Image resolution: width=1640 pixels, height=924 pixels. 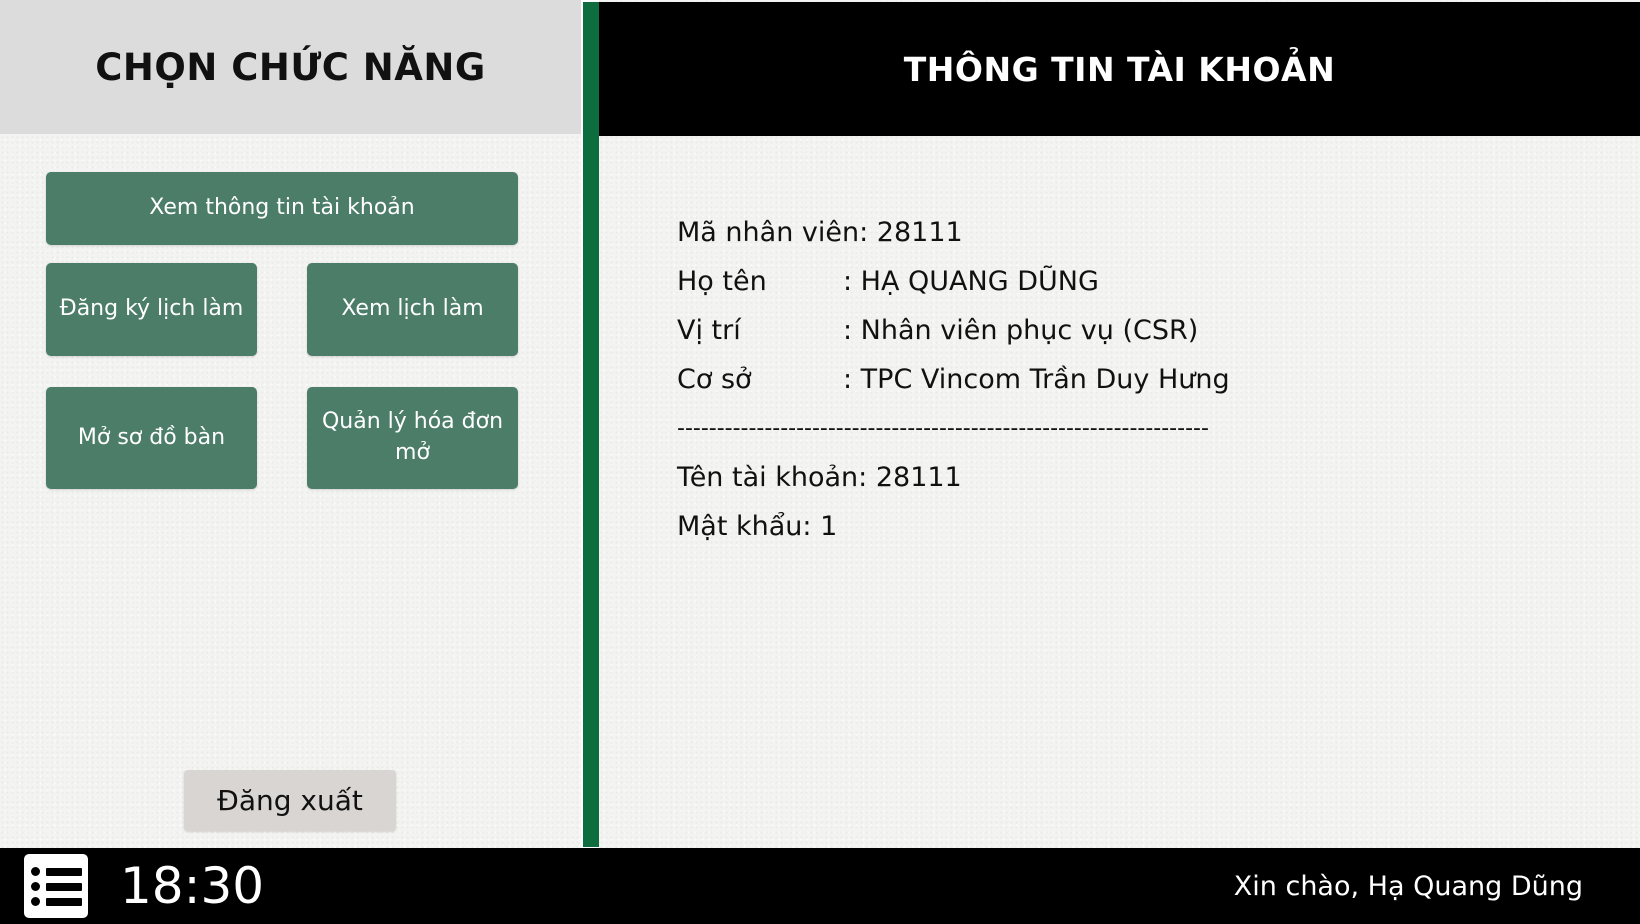 I want to click on username-label: Tên tài khoản:, so click(x=772, y=477).